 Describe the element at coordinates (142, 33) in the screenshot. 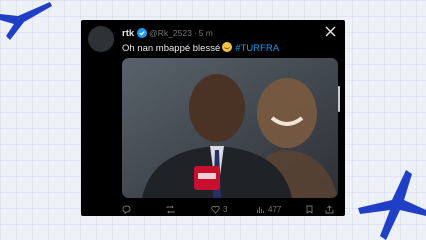

I see `verified-icon` at that location.